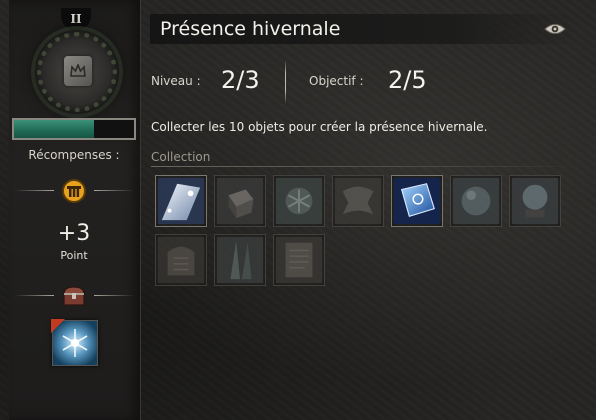  Describe the element at coordinates (336, 81) in the screenshot. I see `objective-label: Objectif :` at that location.